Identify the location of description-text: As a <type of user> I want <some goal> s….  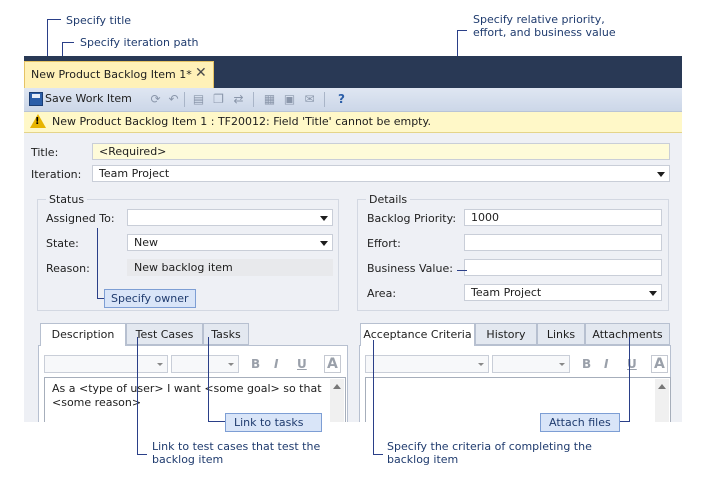
(187, 395).